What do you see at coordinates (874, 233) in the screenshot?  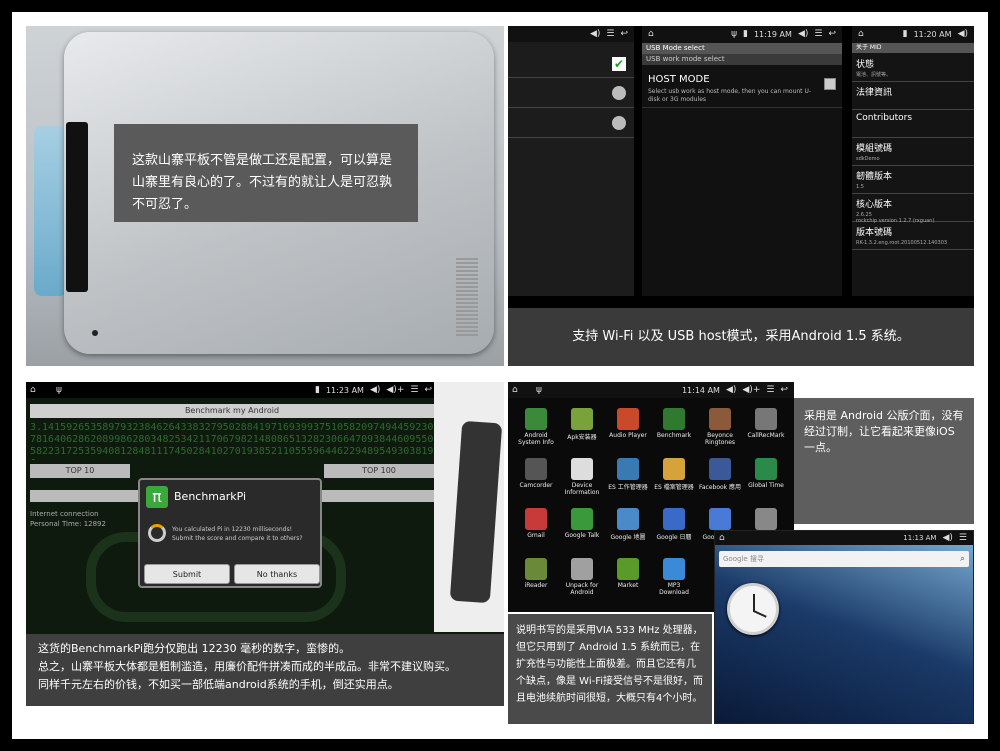 I see `about-item-label: 版本號碼` at bounding box center [874, 233].